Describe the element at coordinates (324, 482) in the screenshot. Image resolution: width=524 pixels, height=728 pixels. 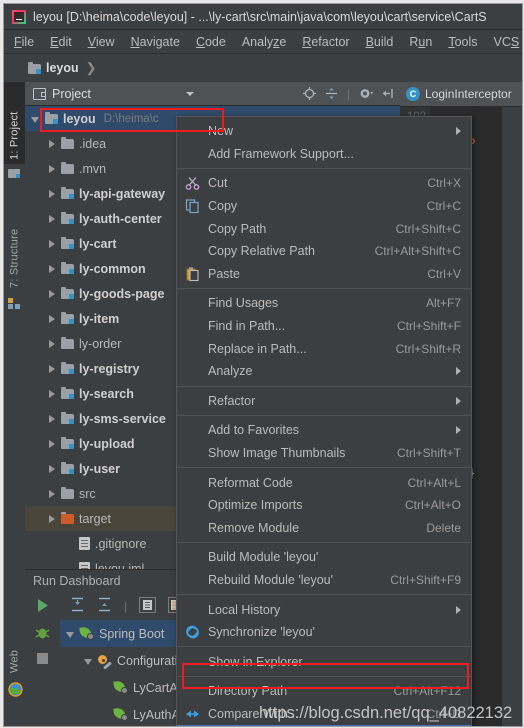
I see `context-menu-item: Reformat Code Ctrl+Alt+L` at that location.